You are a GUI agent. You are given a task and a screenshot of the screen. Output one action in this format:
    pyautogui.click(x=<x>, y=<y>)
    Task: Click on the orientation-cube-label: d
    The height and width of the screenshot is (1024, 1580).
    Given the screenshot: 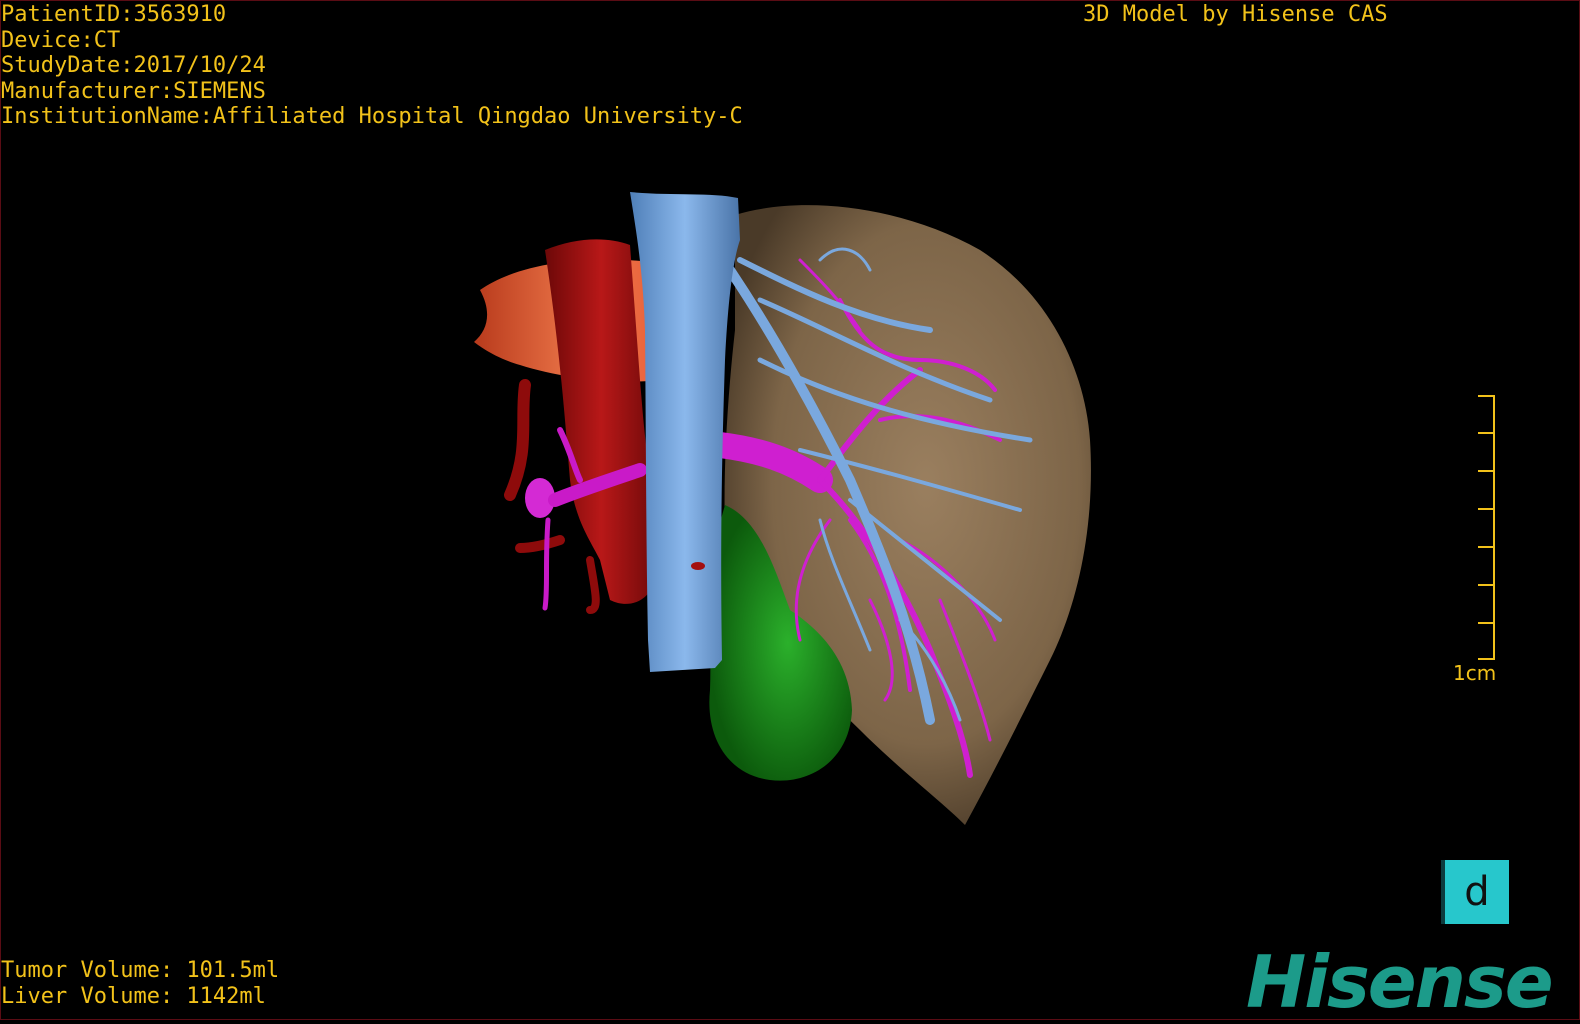 What is the action you would take?
    pyautogui.click(x=1477, y=892)
    